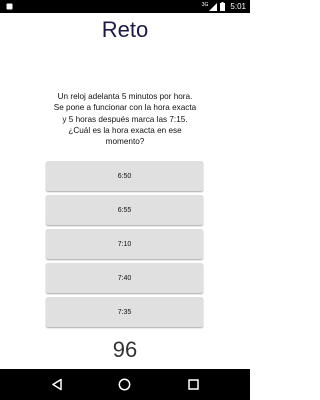 The width and height of the screenshot is (320, 400). What do you see at coordinates (124, 312) in the screenshot?
I see `answer-button: 7:35` at bounding box center [124, 312].